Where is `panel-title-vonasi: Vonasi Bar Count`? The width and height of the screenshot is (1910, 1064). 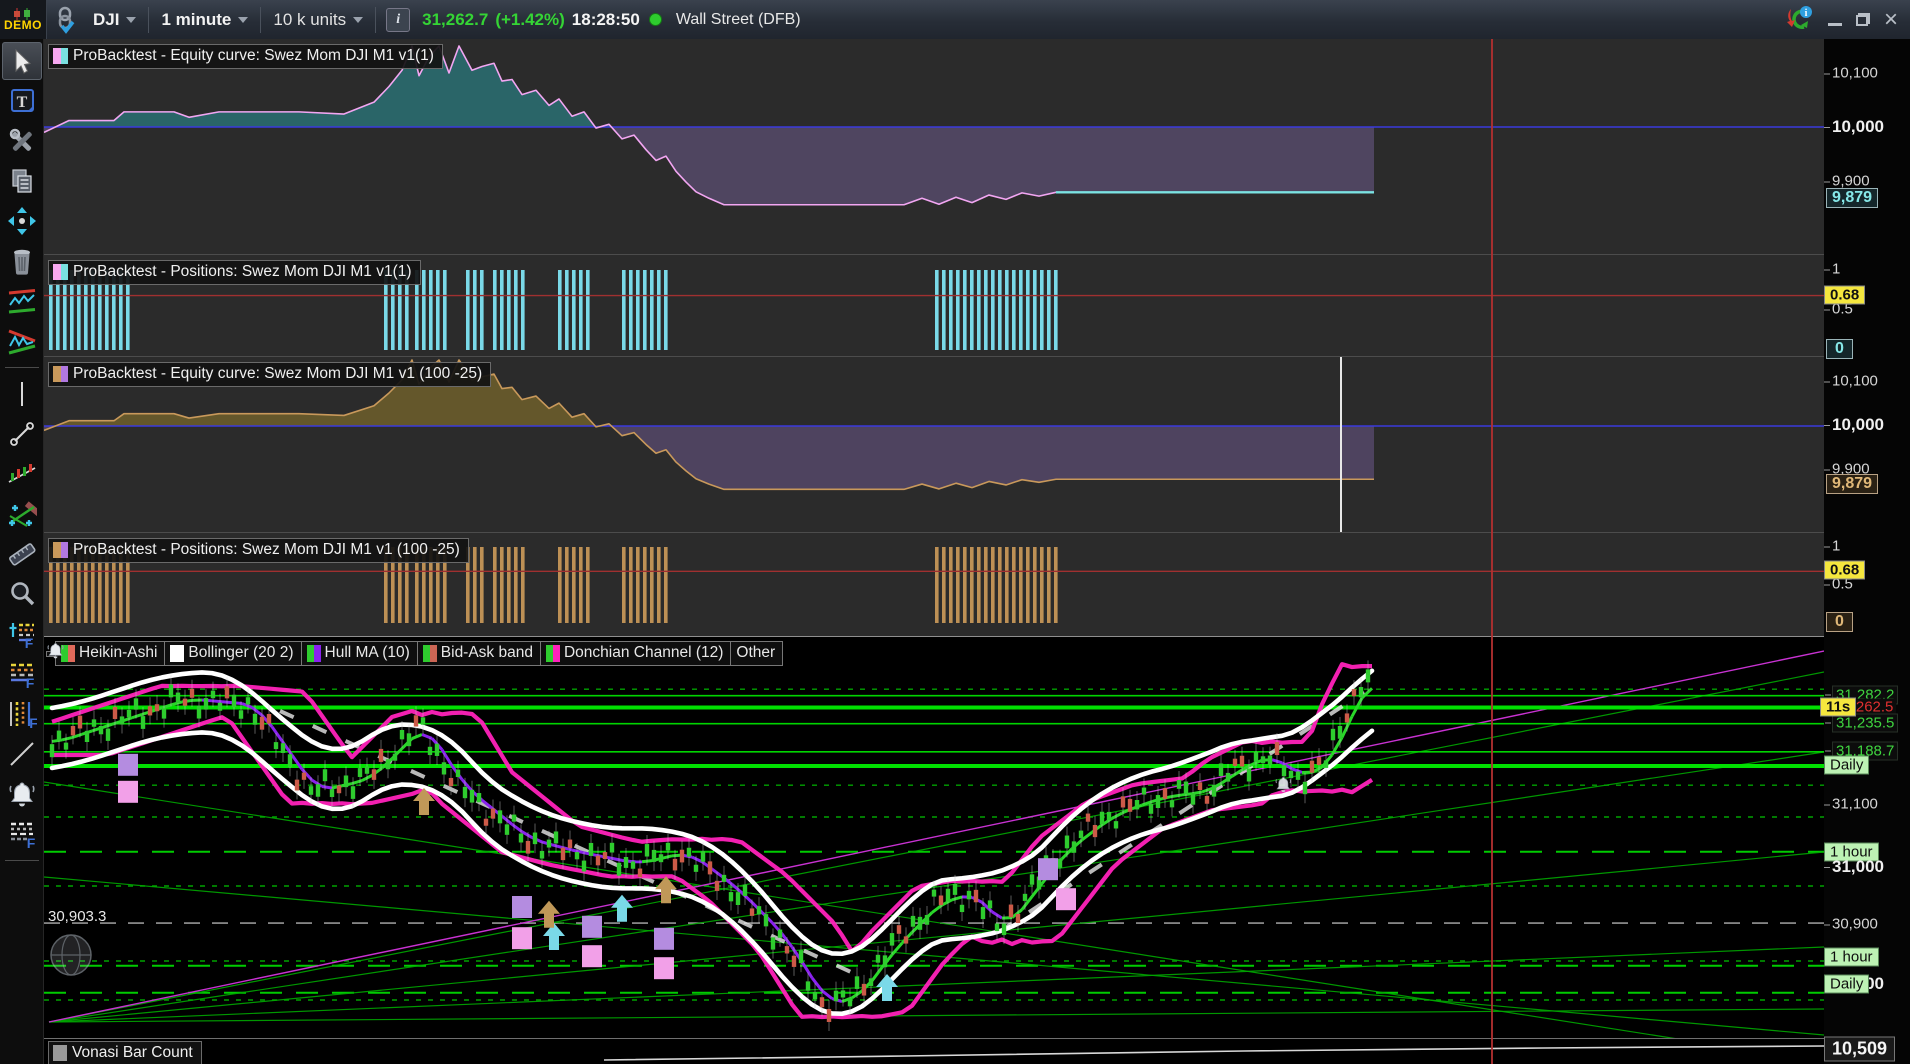
panel-title-vonasi: Vonasi Bar Count is located at coordinates (125, 1052).